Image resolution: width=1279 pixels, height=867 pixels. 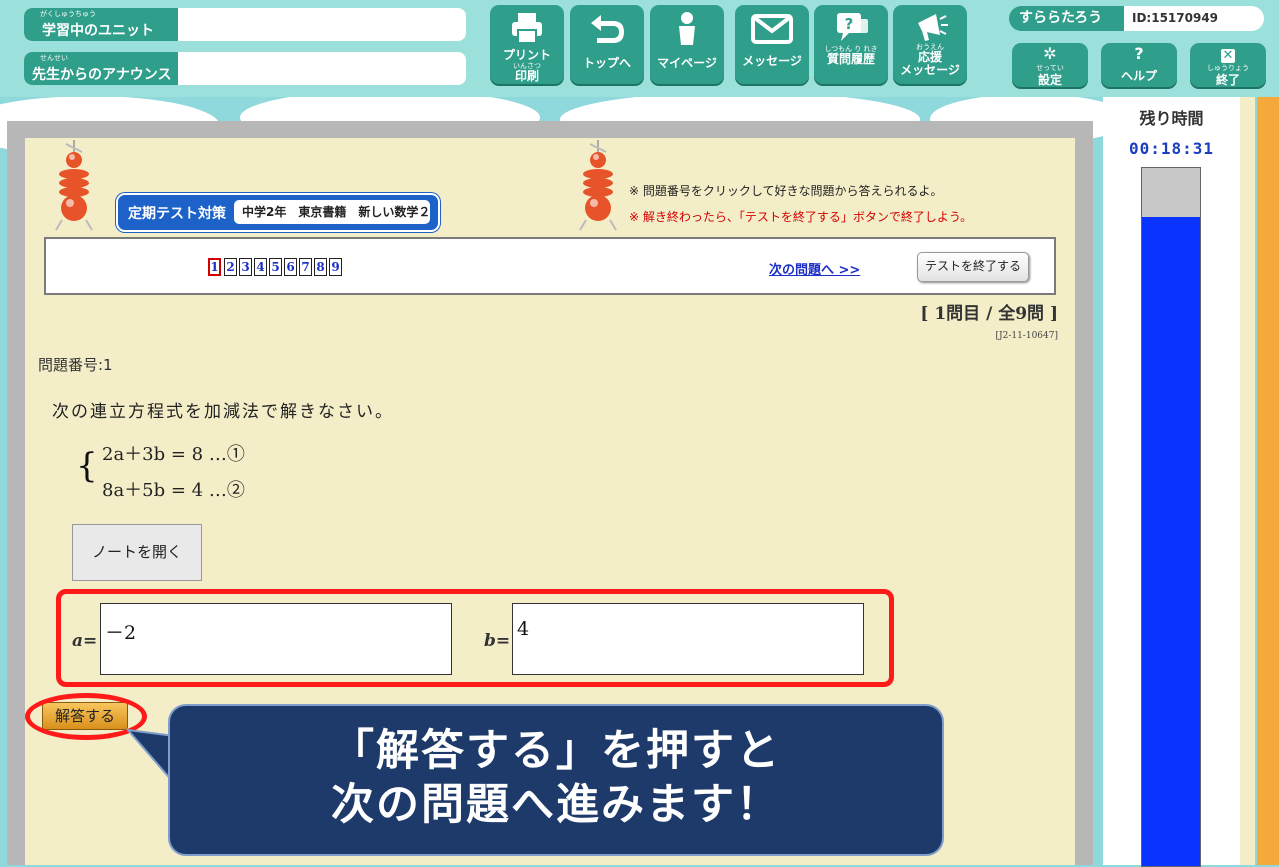 What do you see at coordinates (305, 267) in the screenshot?
I see `question-number-link: 7` at bounding box center [305, 267].